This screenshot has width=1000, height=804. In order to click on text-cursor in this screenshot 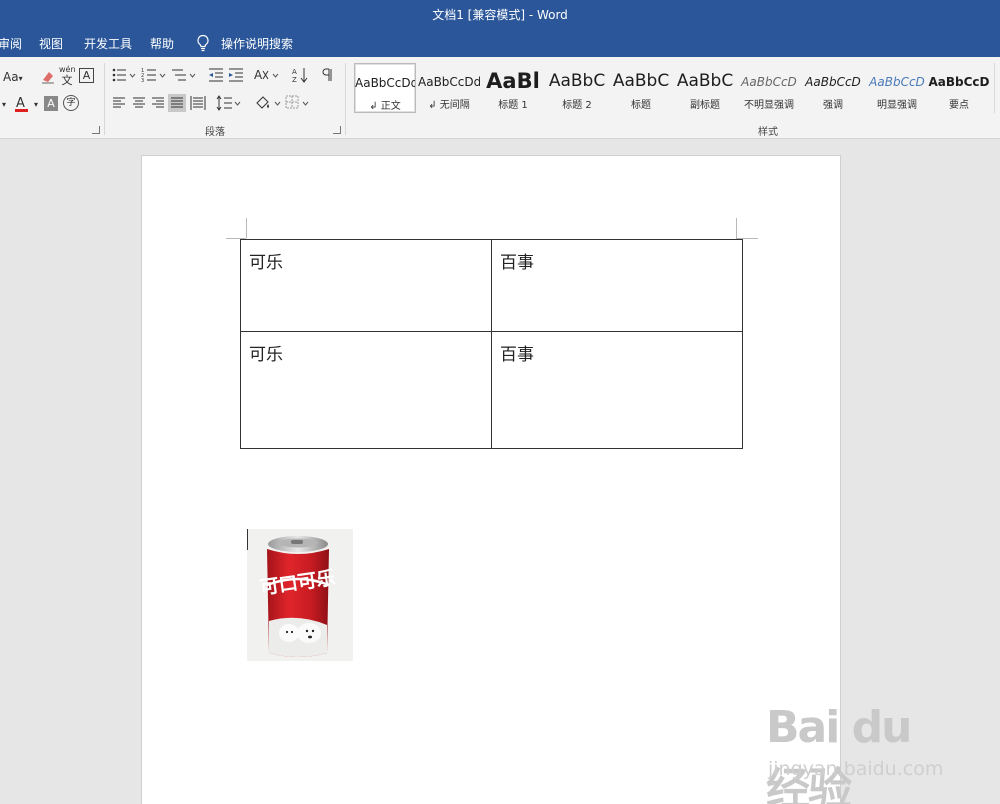, I will do `click(247, 539)`.